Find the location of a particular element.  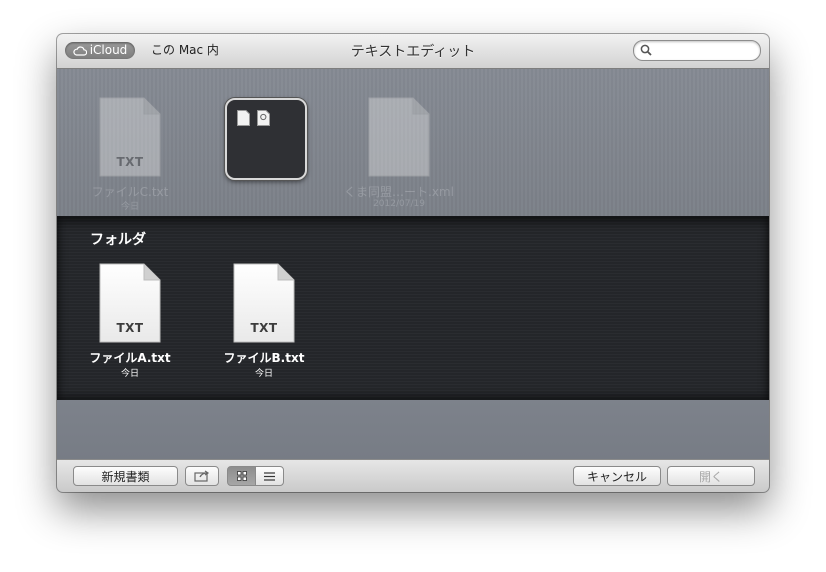

icloud-tab: iCloud is located at coordinates (100, 50).